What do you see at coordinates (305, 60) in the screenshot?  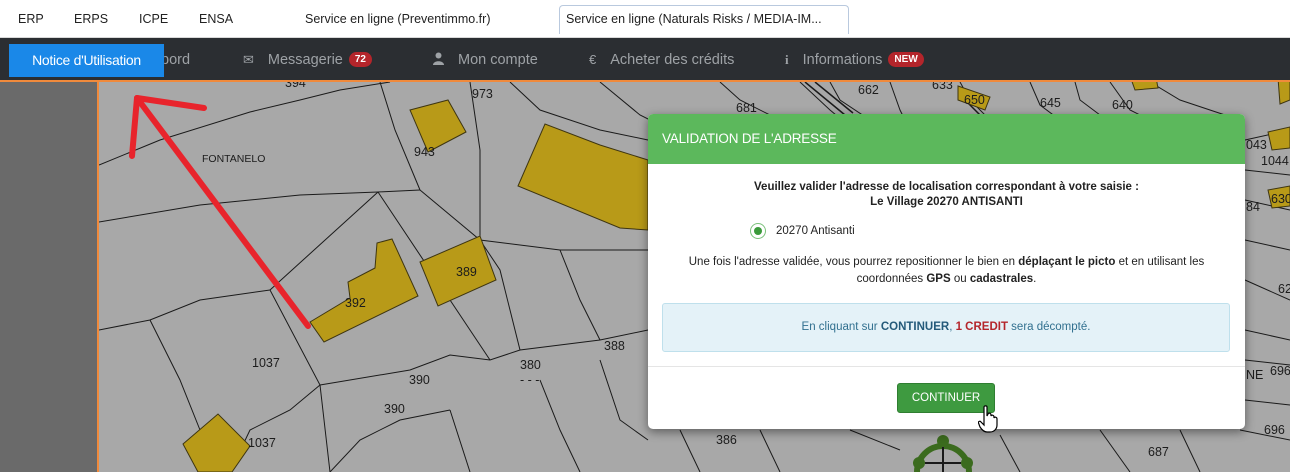 I see `nav-messagerie-label: Messagerie` at bounding box center [305, 60].